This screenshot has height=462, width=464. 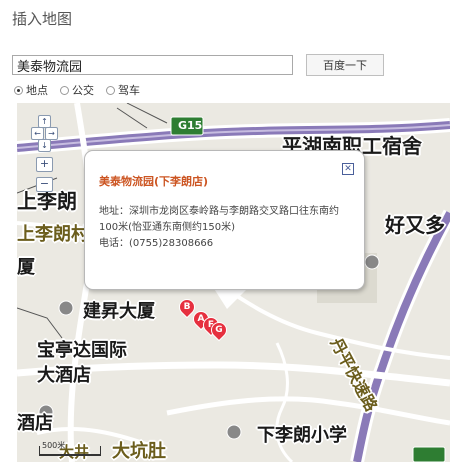 What do you see at coordinates (154, 181) in the screenshot?
I see `popup-title: 美泰物流园(下李朗店)` at bounding box center [154, 181].